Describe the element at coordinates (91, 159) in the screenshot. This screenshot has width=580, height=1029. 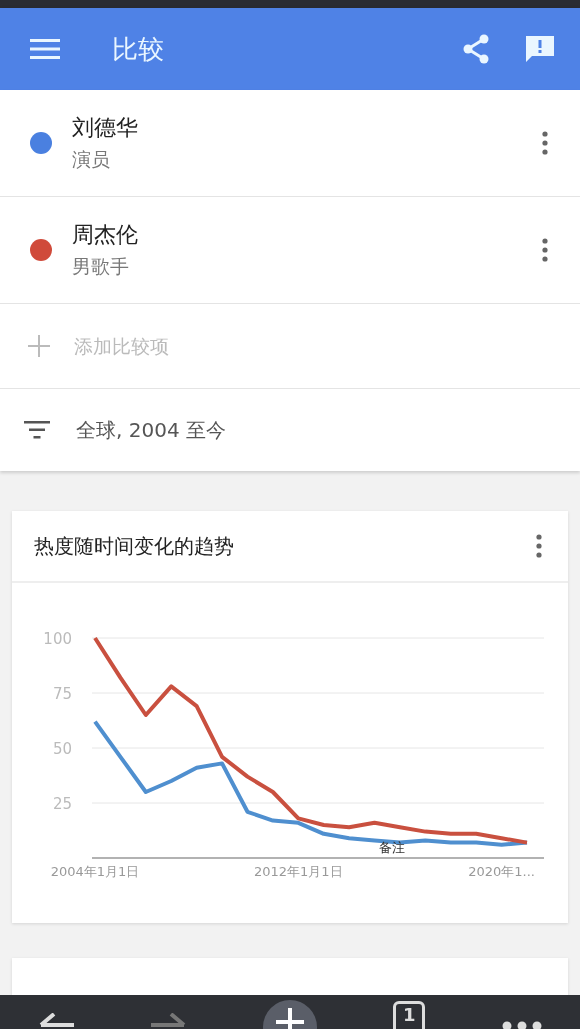
I see `term-category: 演员` at that location.